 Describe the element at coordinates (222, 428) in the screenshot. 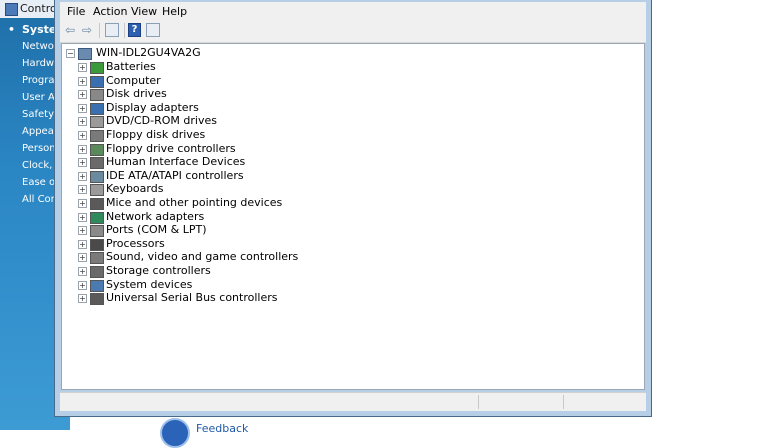

I see `feedback-label: Feedback` at that location.